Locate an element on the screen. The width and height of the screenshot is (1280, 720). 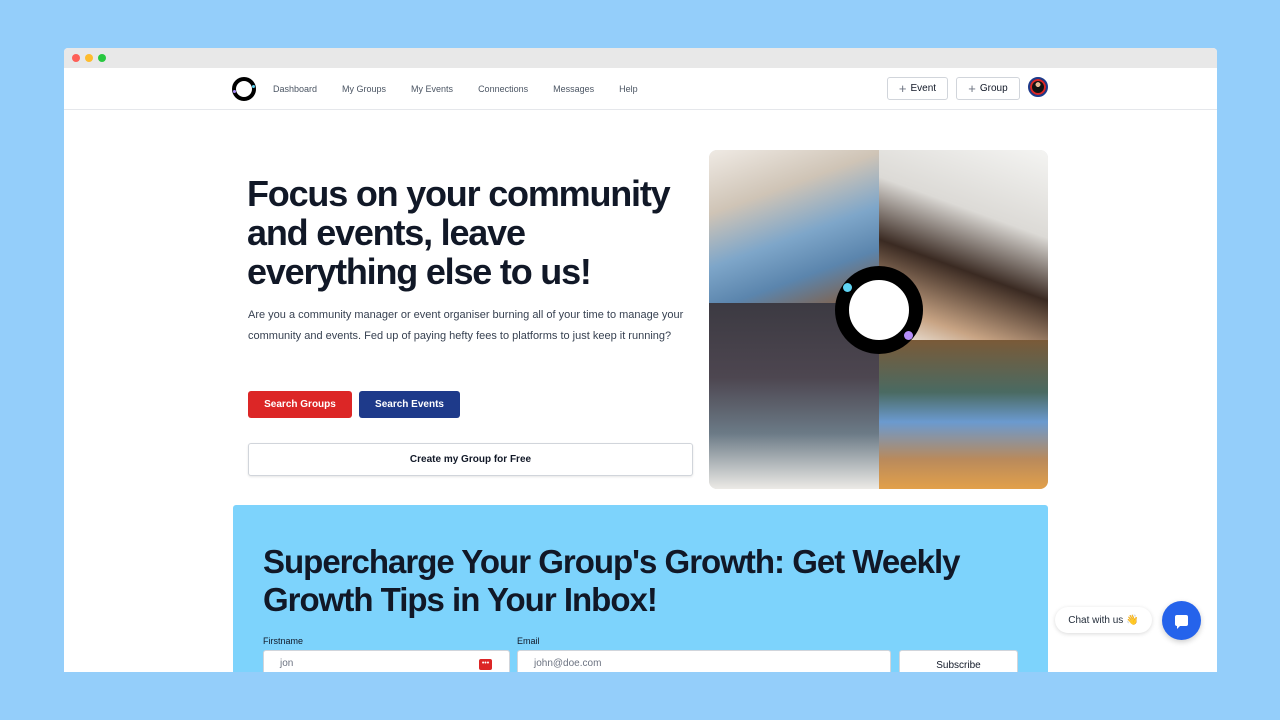
maximize-window-button is located at coordinates (102, 58).